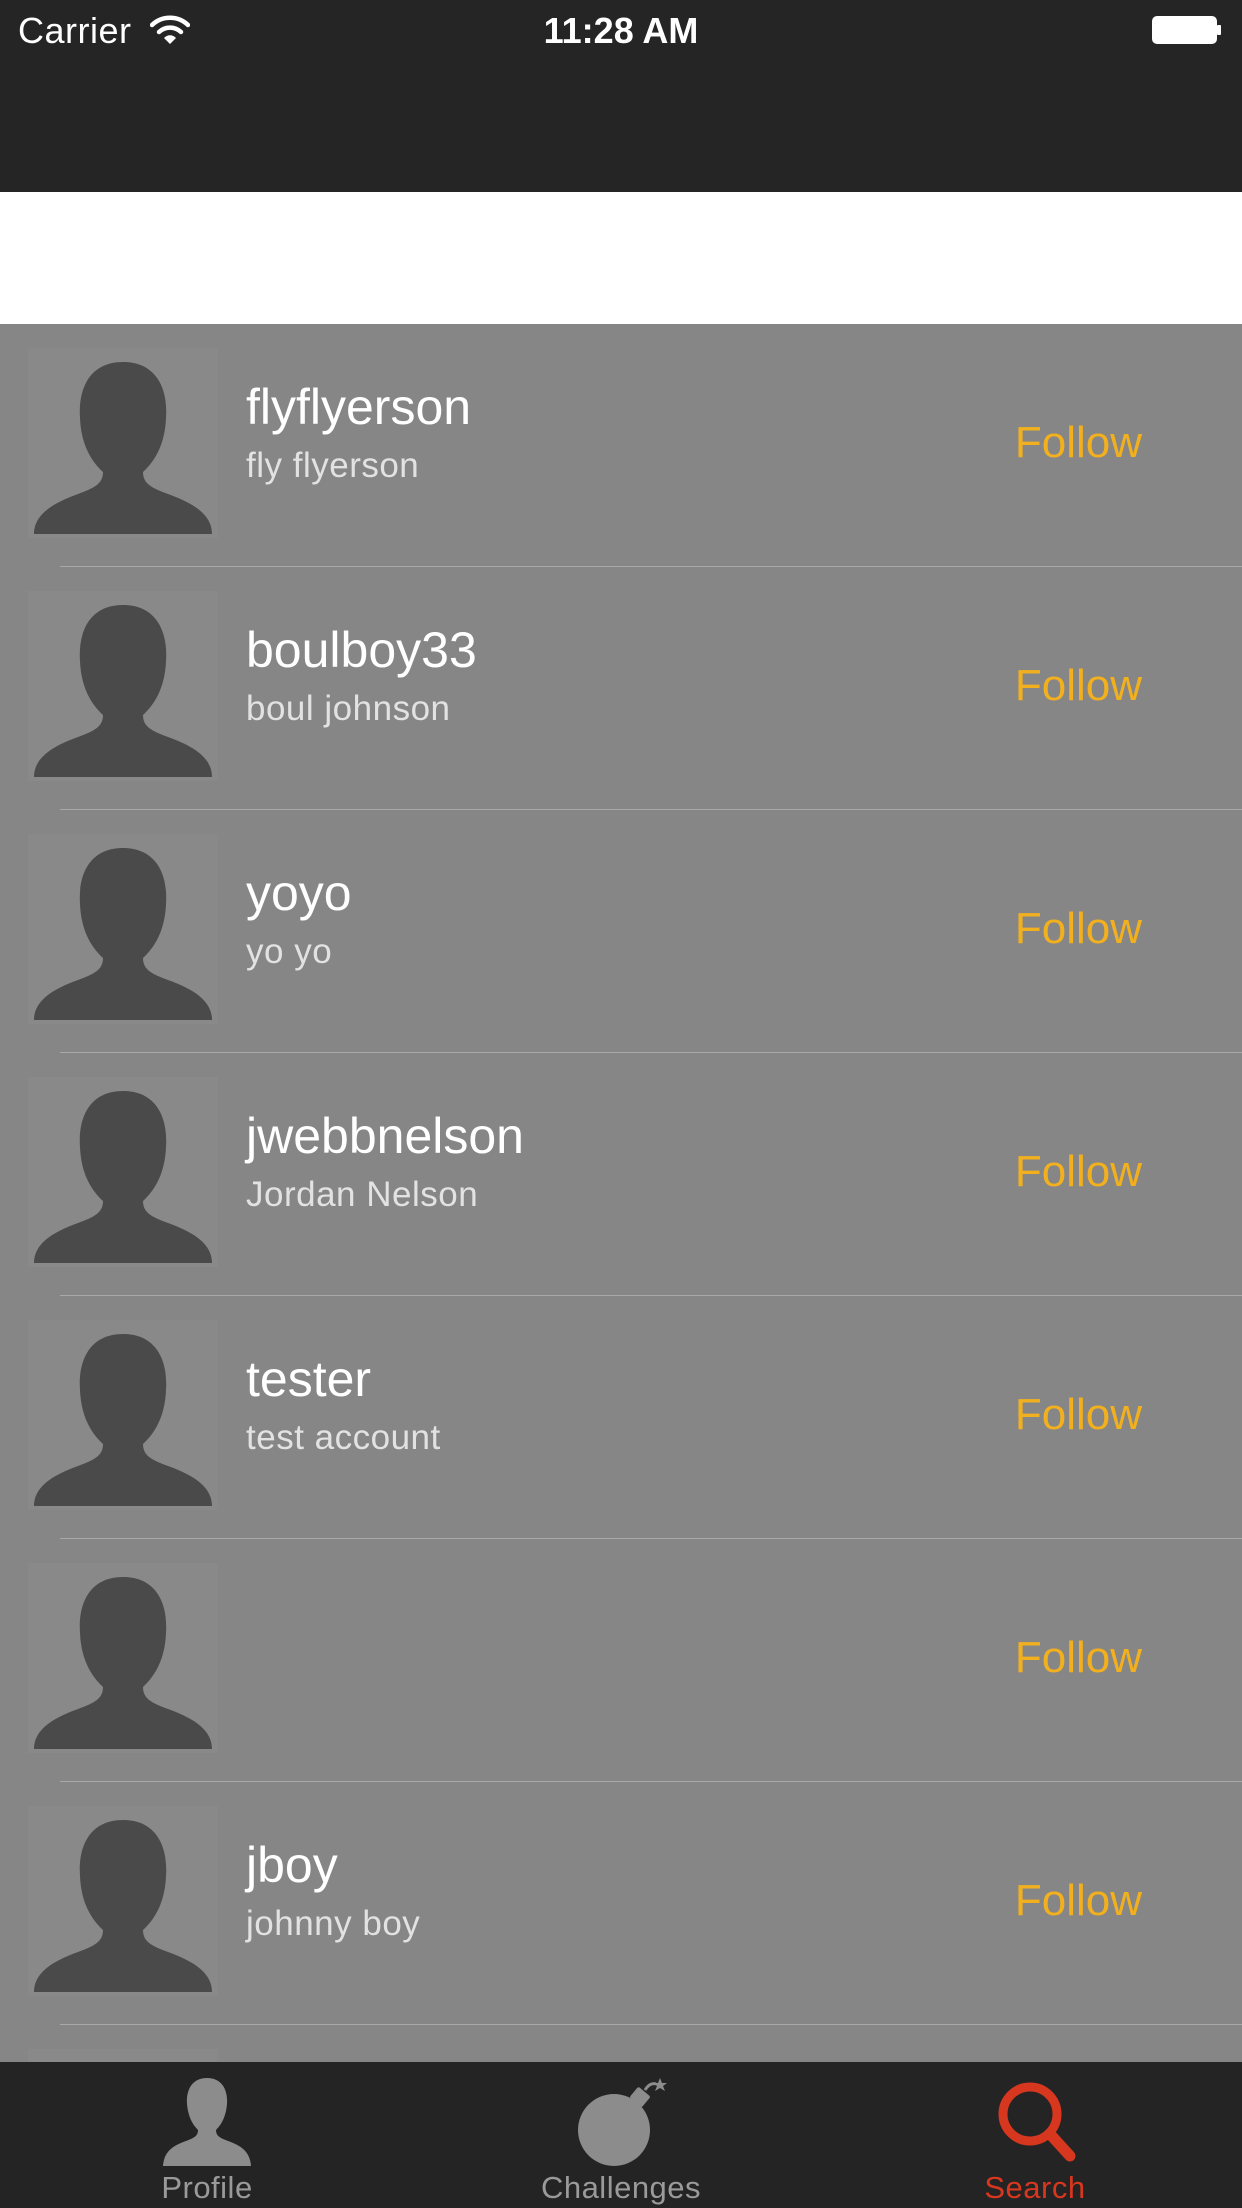 This screenshot has height=2208, width=1242. I want to click on user-row: jwebbnelson Jordan Nelson Follow, so click(621, 1174).